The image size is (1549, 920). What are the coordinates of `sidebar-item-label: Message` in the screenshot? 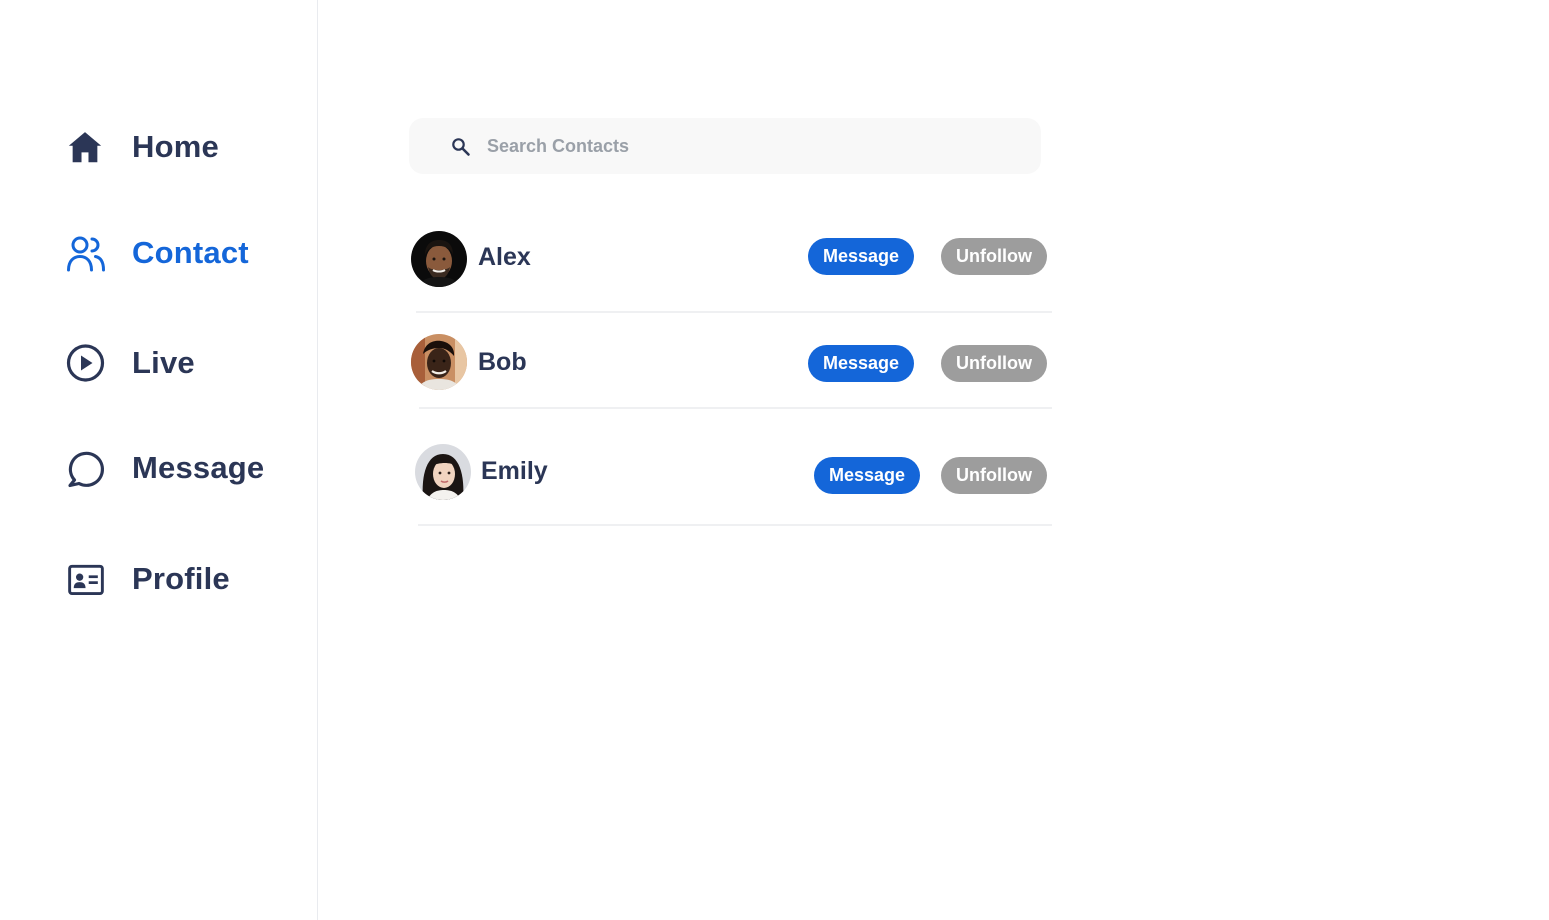 It's located at (198, 467).